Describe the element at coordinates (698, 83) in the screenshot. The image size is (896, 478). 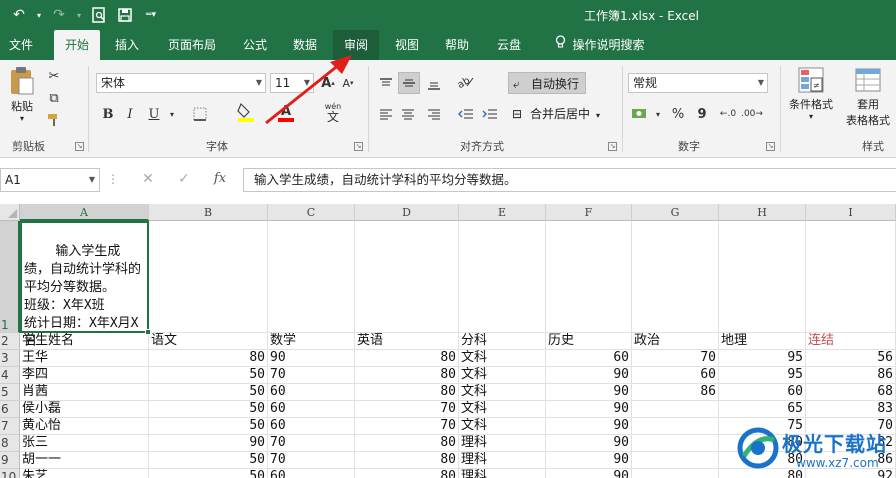
I see `number-format-combo: 常规 ▼` at that location.